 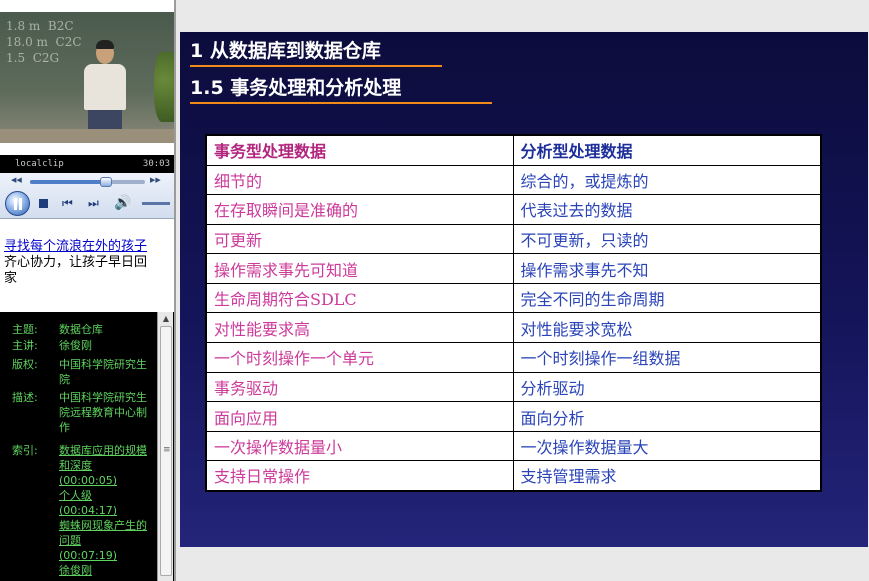 I want to click on pause-icon, so click(x=18, y=204).